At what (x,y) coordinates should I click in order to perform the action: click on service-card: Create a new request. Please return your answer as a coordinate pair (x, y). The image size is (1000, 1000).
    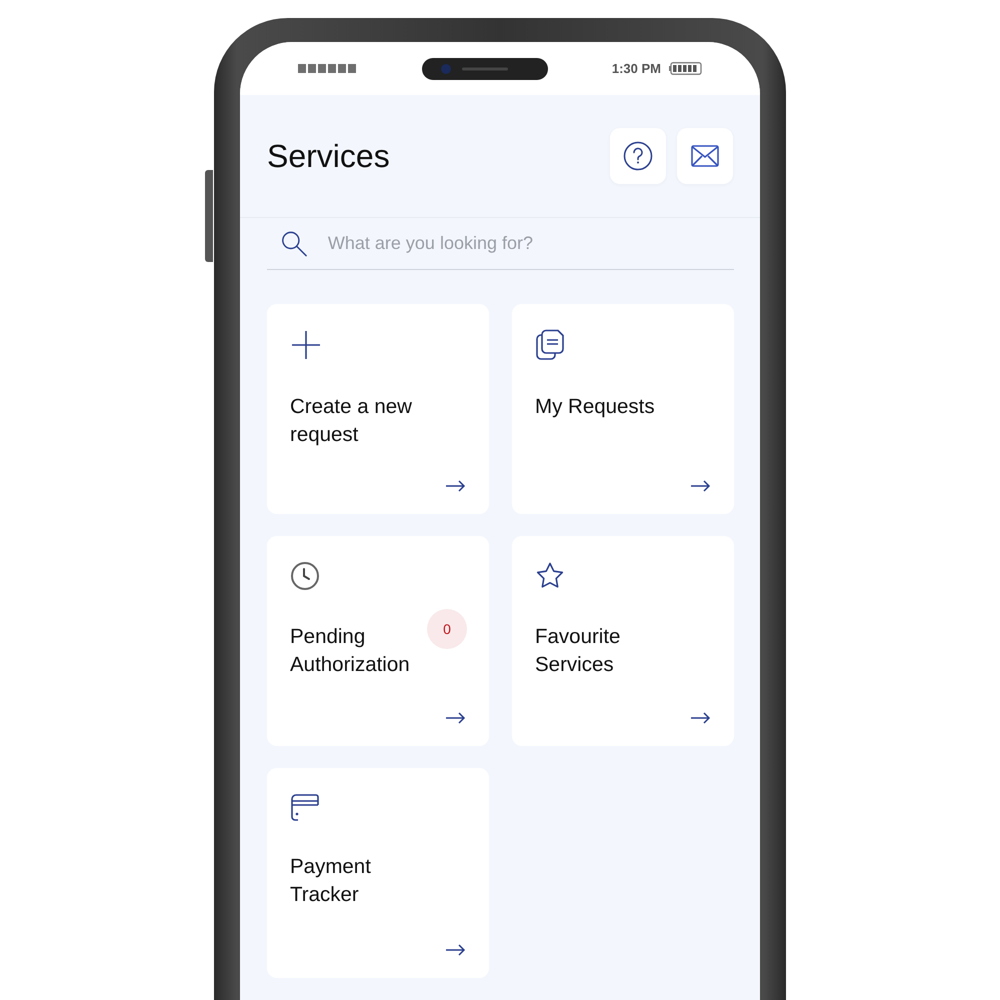
    Looking at the image, I should click on (378, 409).